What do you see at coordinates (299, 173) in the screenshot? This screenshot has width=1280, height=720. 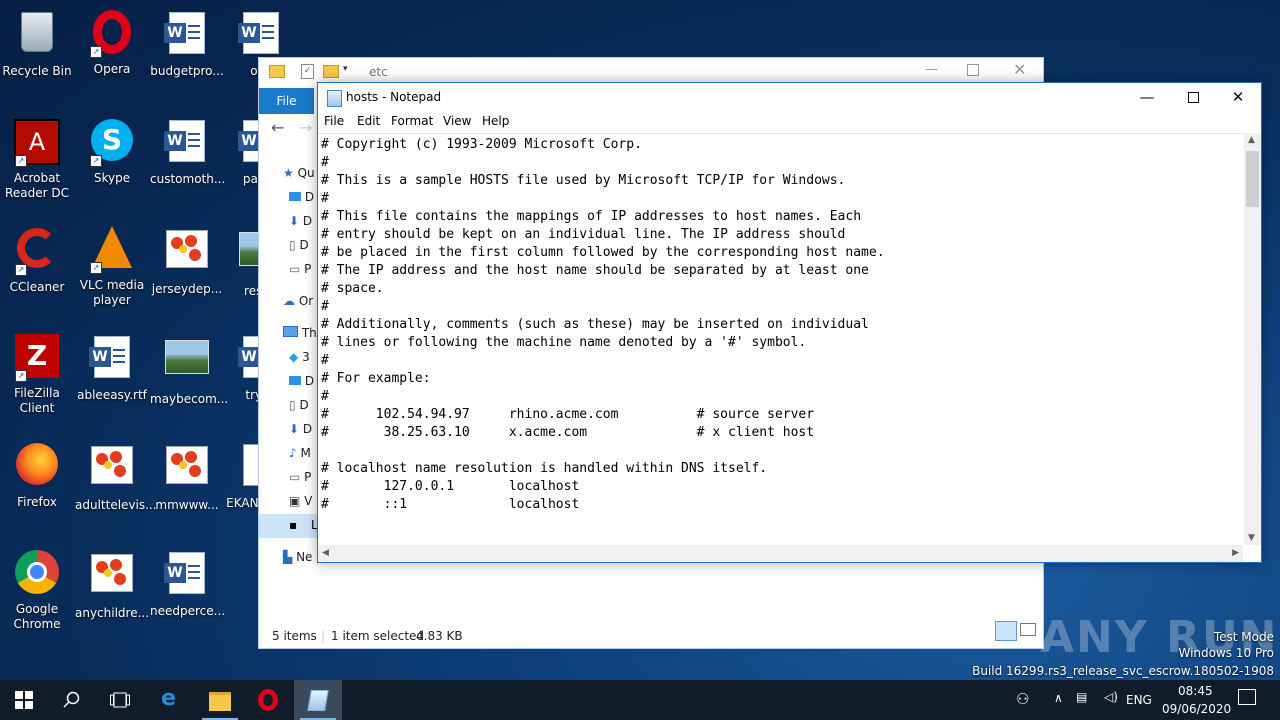 I see `nav-quick-access: ★ Qu` at bounding box center [299, 173].